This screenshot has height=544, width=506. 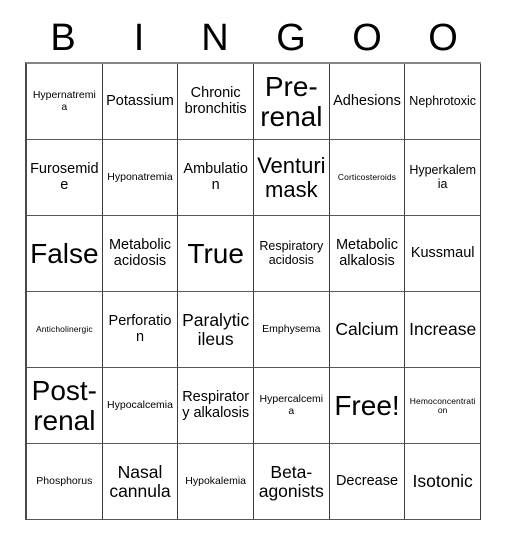 I want to click on bingo-cell-label: Venturi mask, so click(x=291, y=177).